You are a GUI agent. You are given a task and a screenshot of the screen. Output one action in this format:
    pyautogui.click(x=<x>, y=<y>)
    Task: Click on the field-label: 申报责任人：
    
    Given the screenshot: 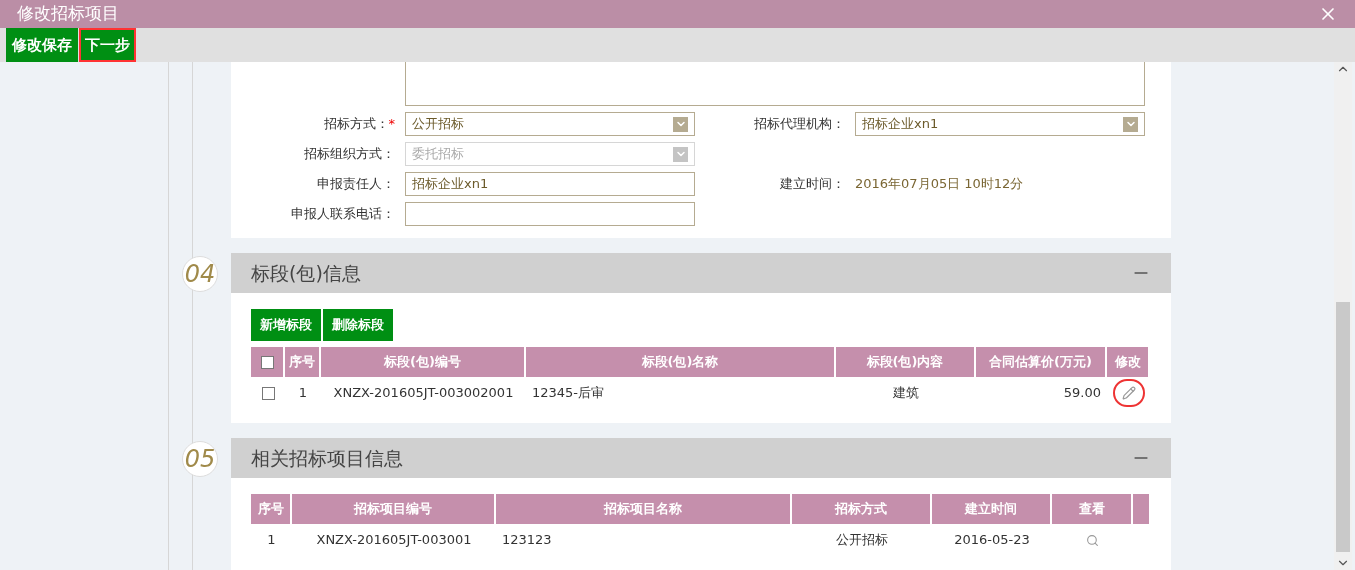 What is the action you would take?
    pyautogui.click(x=356, y=184)
    